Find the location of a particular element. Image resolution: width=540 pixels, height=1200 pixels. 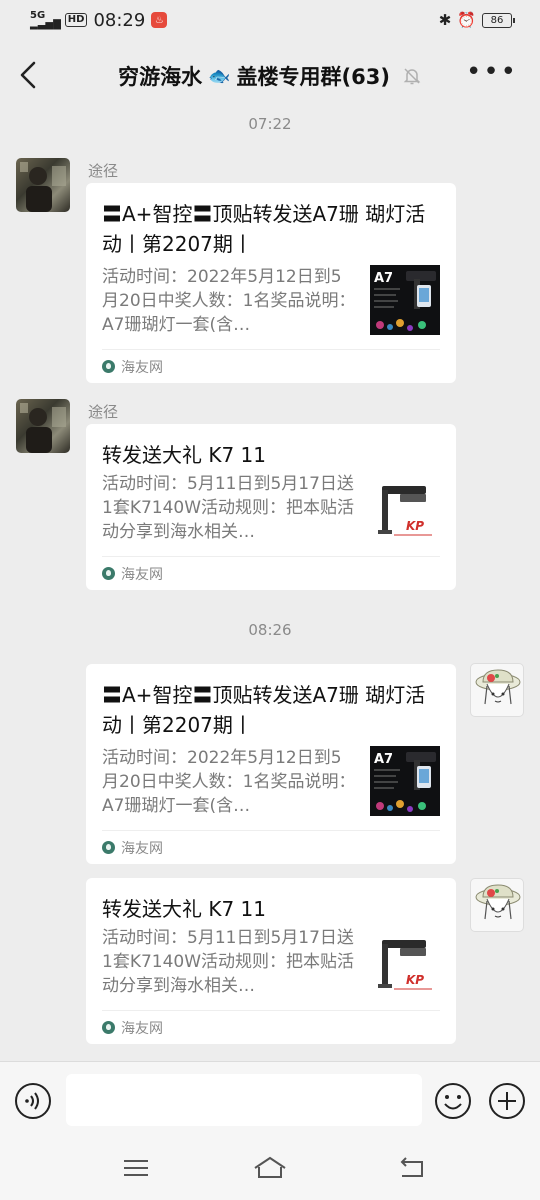

back-arrow-icon is located at coordinates (28, 75).